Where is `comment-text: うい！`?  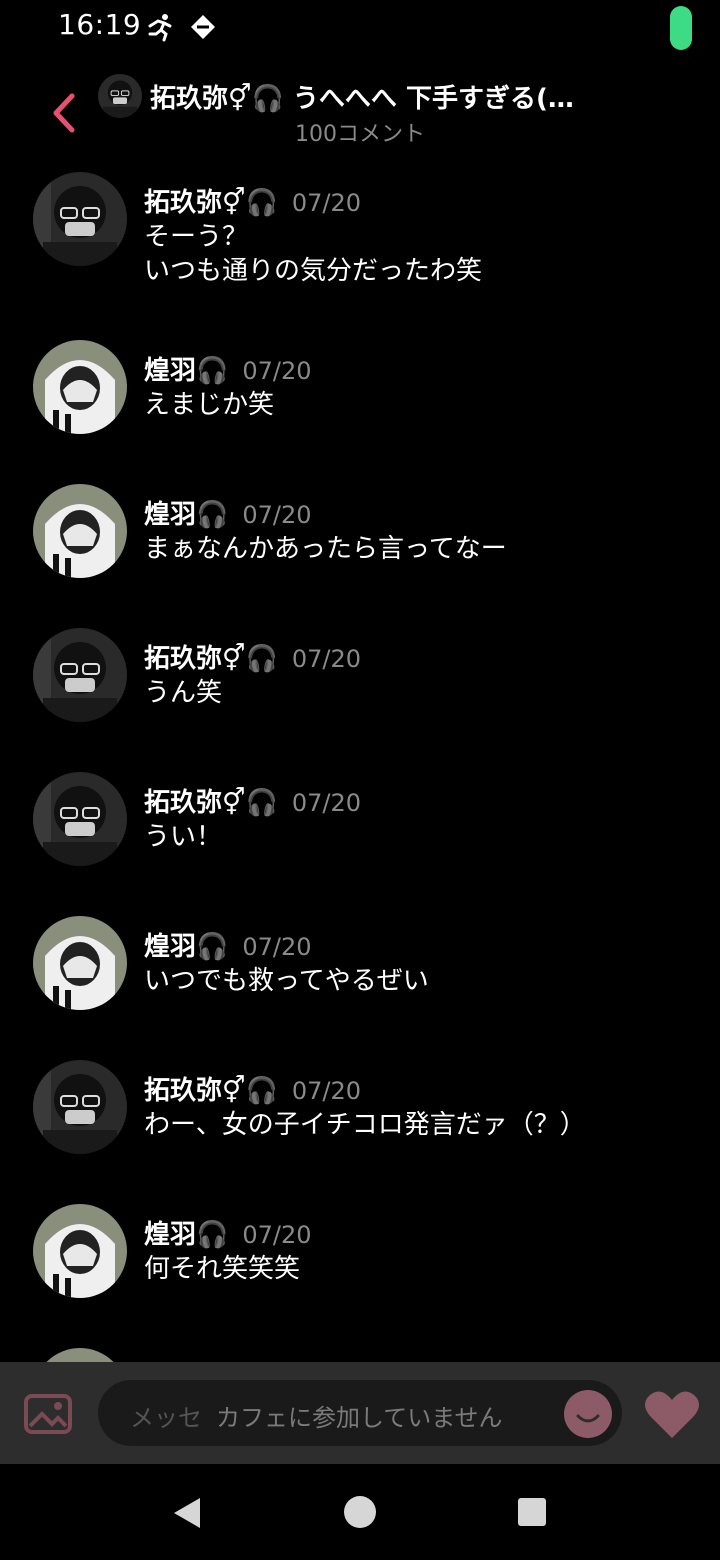 comment-text: うい！ is located at coordinates (183, 837).